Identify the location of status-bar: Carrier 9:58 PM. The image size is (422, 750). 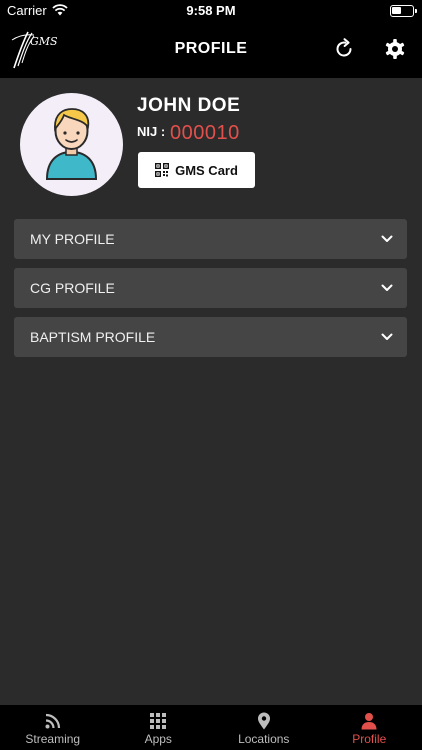
(211, 11).